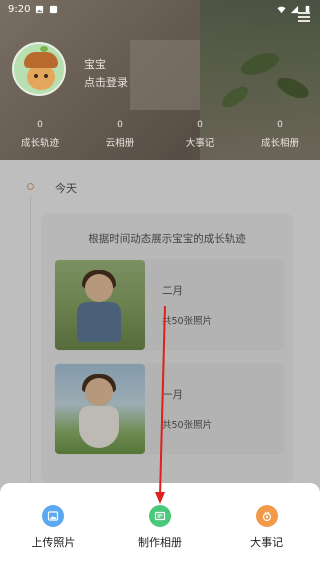  I want to click on avatar, so click(39, 69).